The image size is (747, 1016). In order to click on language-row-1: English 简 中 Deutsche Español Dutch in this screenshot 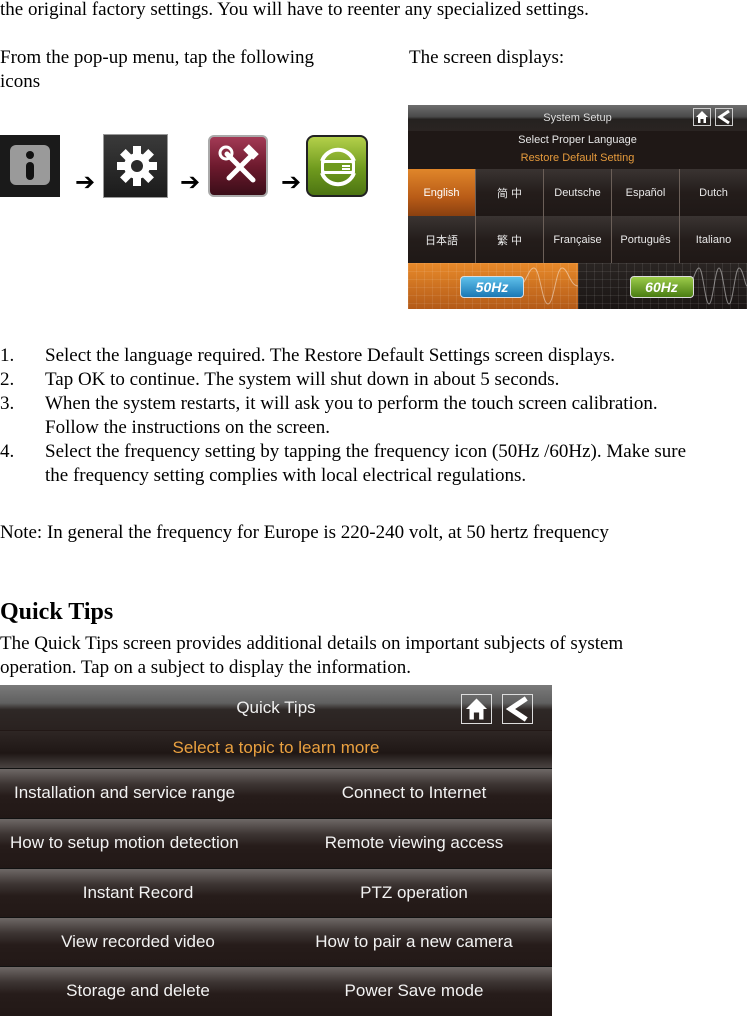, I will do `click(577, 192)`.